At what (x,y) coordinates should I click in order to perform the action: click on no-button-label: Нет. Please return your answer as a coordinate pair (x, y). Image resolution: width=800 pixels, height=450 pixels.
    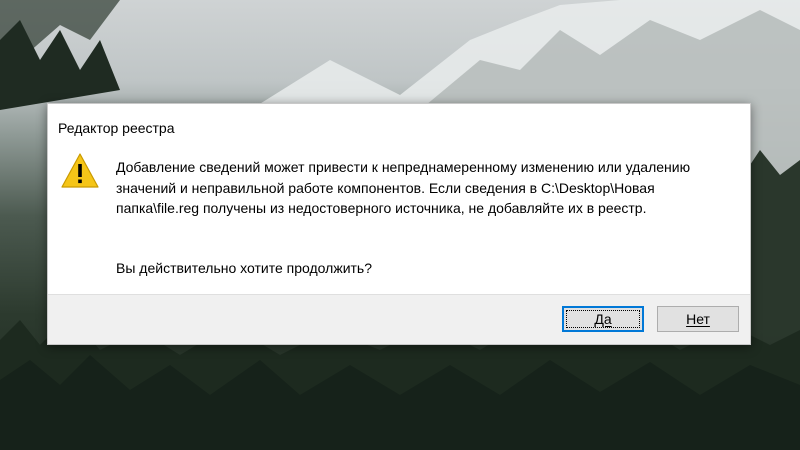
    Looking at the image, I should click on (698, 319).